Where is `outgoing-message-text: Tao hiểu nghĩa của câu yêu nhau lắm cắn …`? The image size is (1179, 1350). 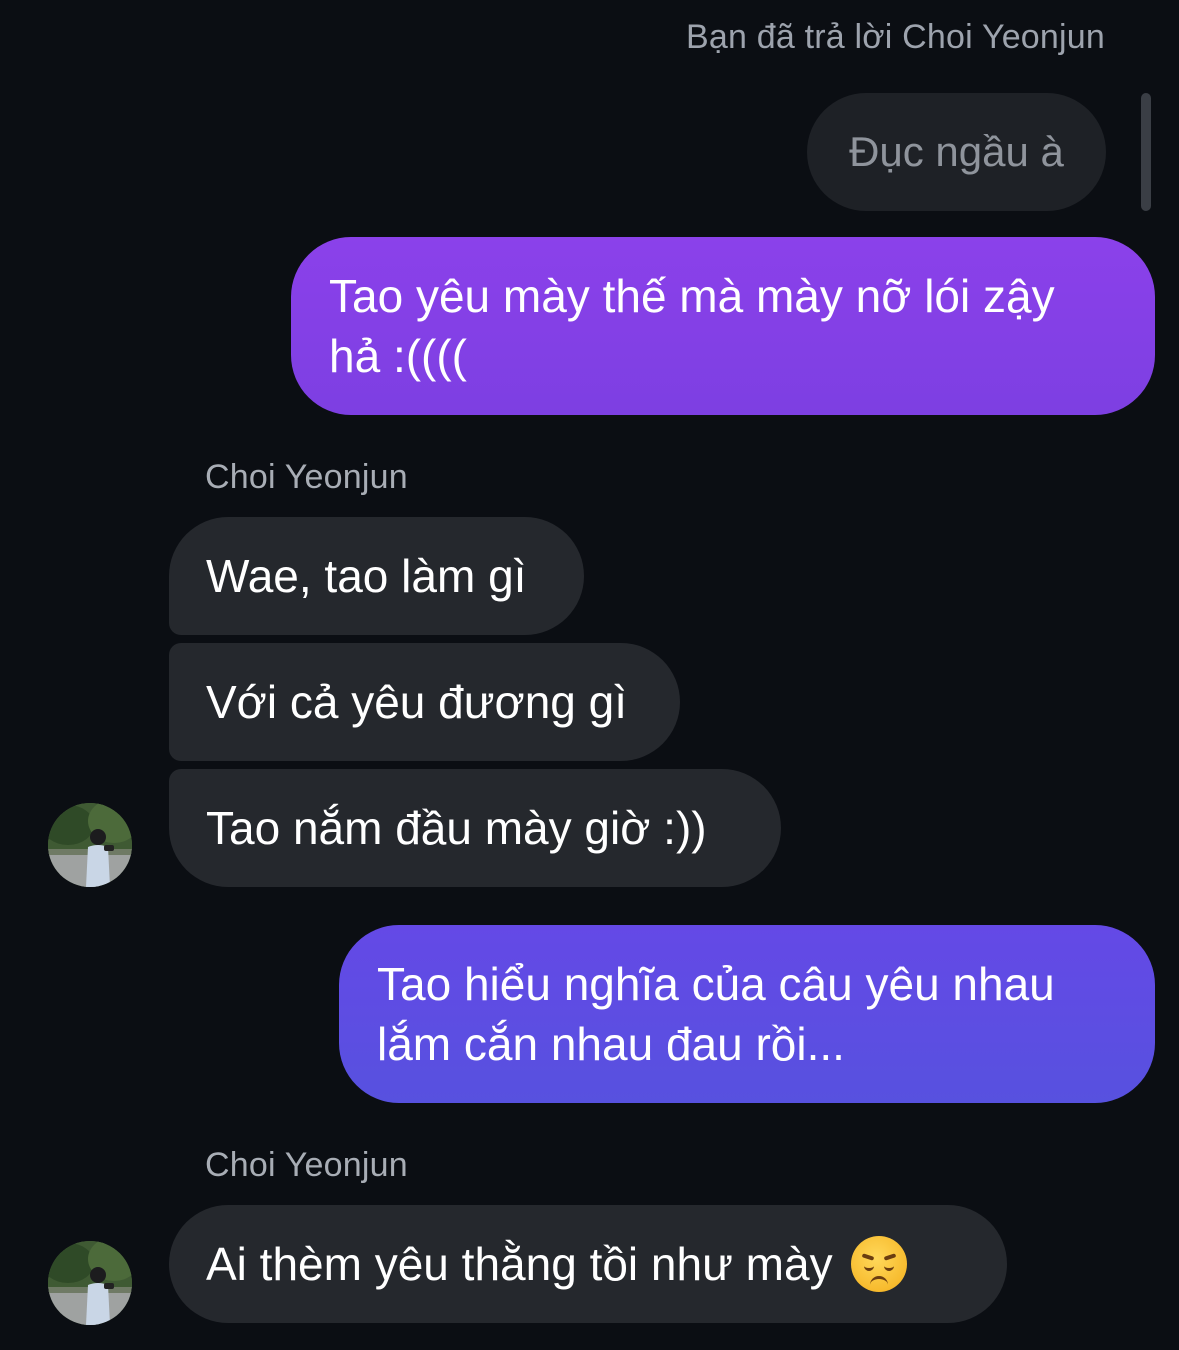 outgoing-message-text: Tao hiểu nghĩa của câu yêu nhau lắm cắn … is located at coordinates (716, 1014).